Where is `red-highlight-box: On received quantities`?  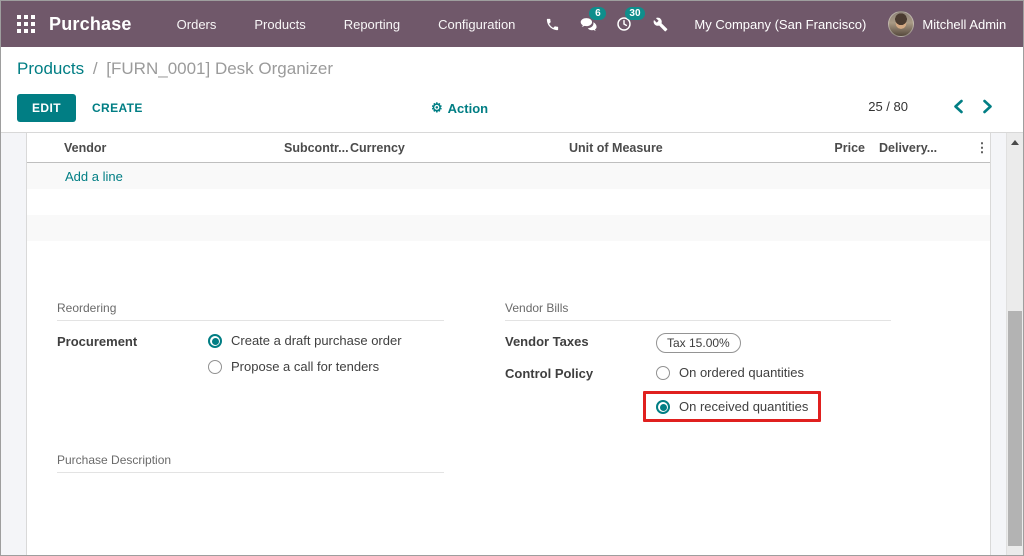 red-highlight-box: On received quantities is located at coordinates (732, 406).